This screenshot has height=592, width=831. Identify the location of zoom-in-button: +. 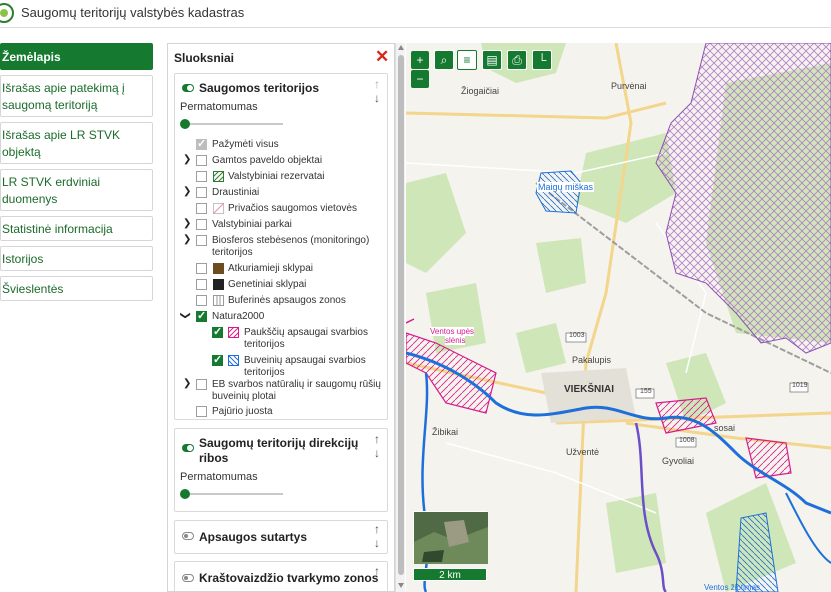
(420, 60).